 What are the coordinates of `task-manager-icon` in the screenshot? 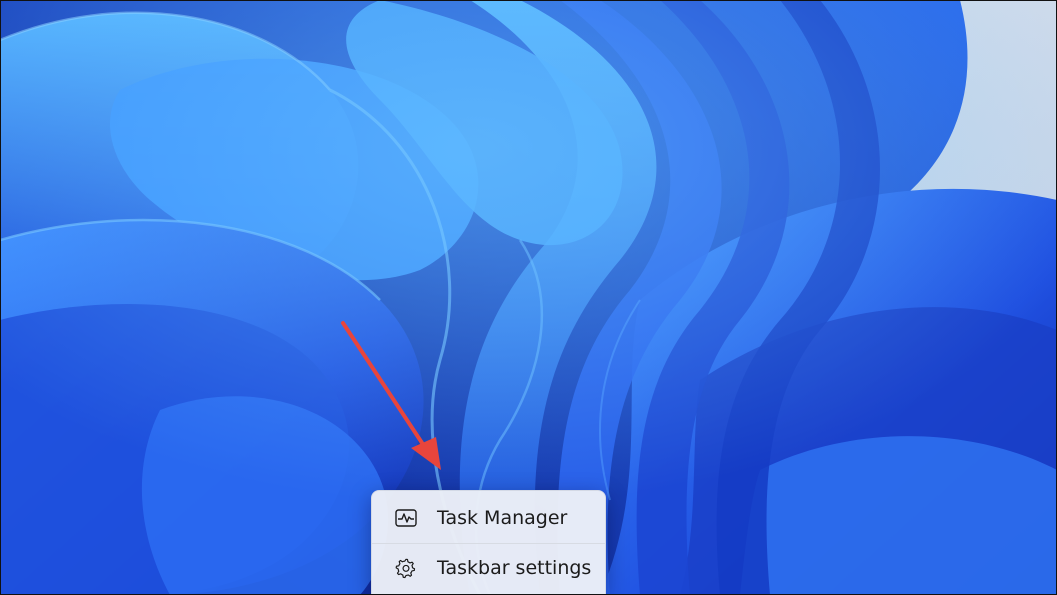 It's located at (406, 518).